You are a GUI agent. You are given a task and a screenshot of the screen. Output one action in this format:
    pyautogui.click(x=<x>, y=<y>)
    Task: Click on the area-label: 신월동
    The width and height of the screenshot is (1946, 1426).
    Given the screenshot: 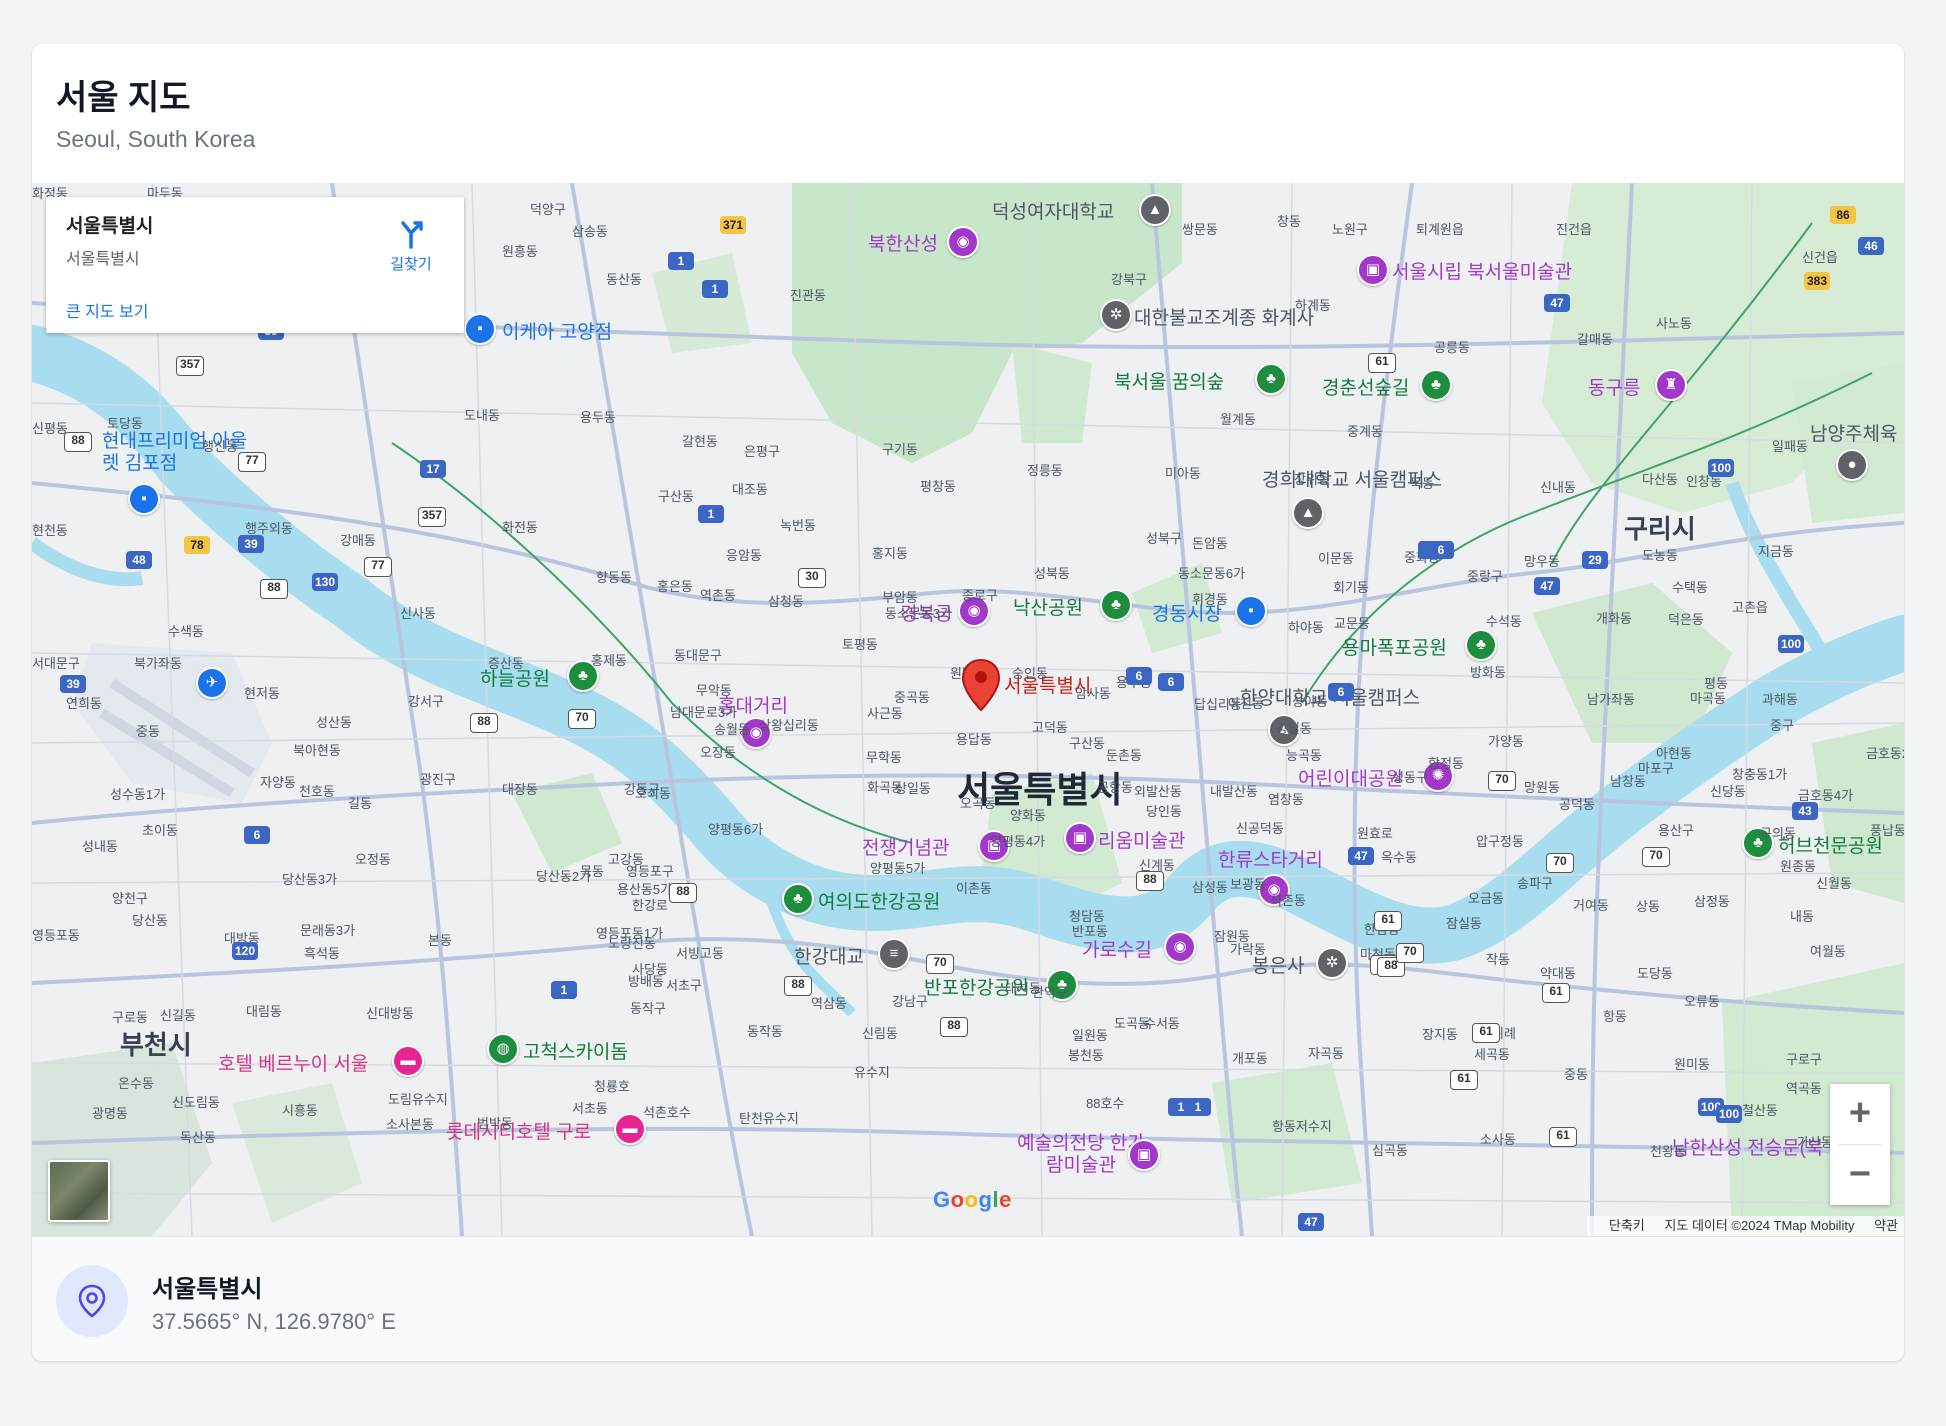 What is the action you would take?
    pyautogui.click(x=1834, y=883)
    